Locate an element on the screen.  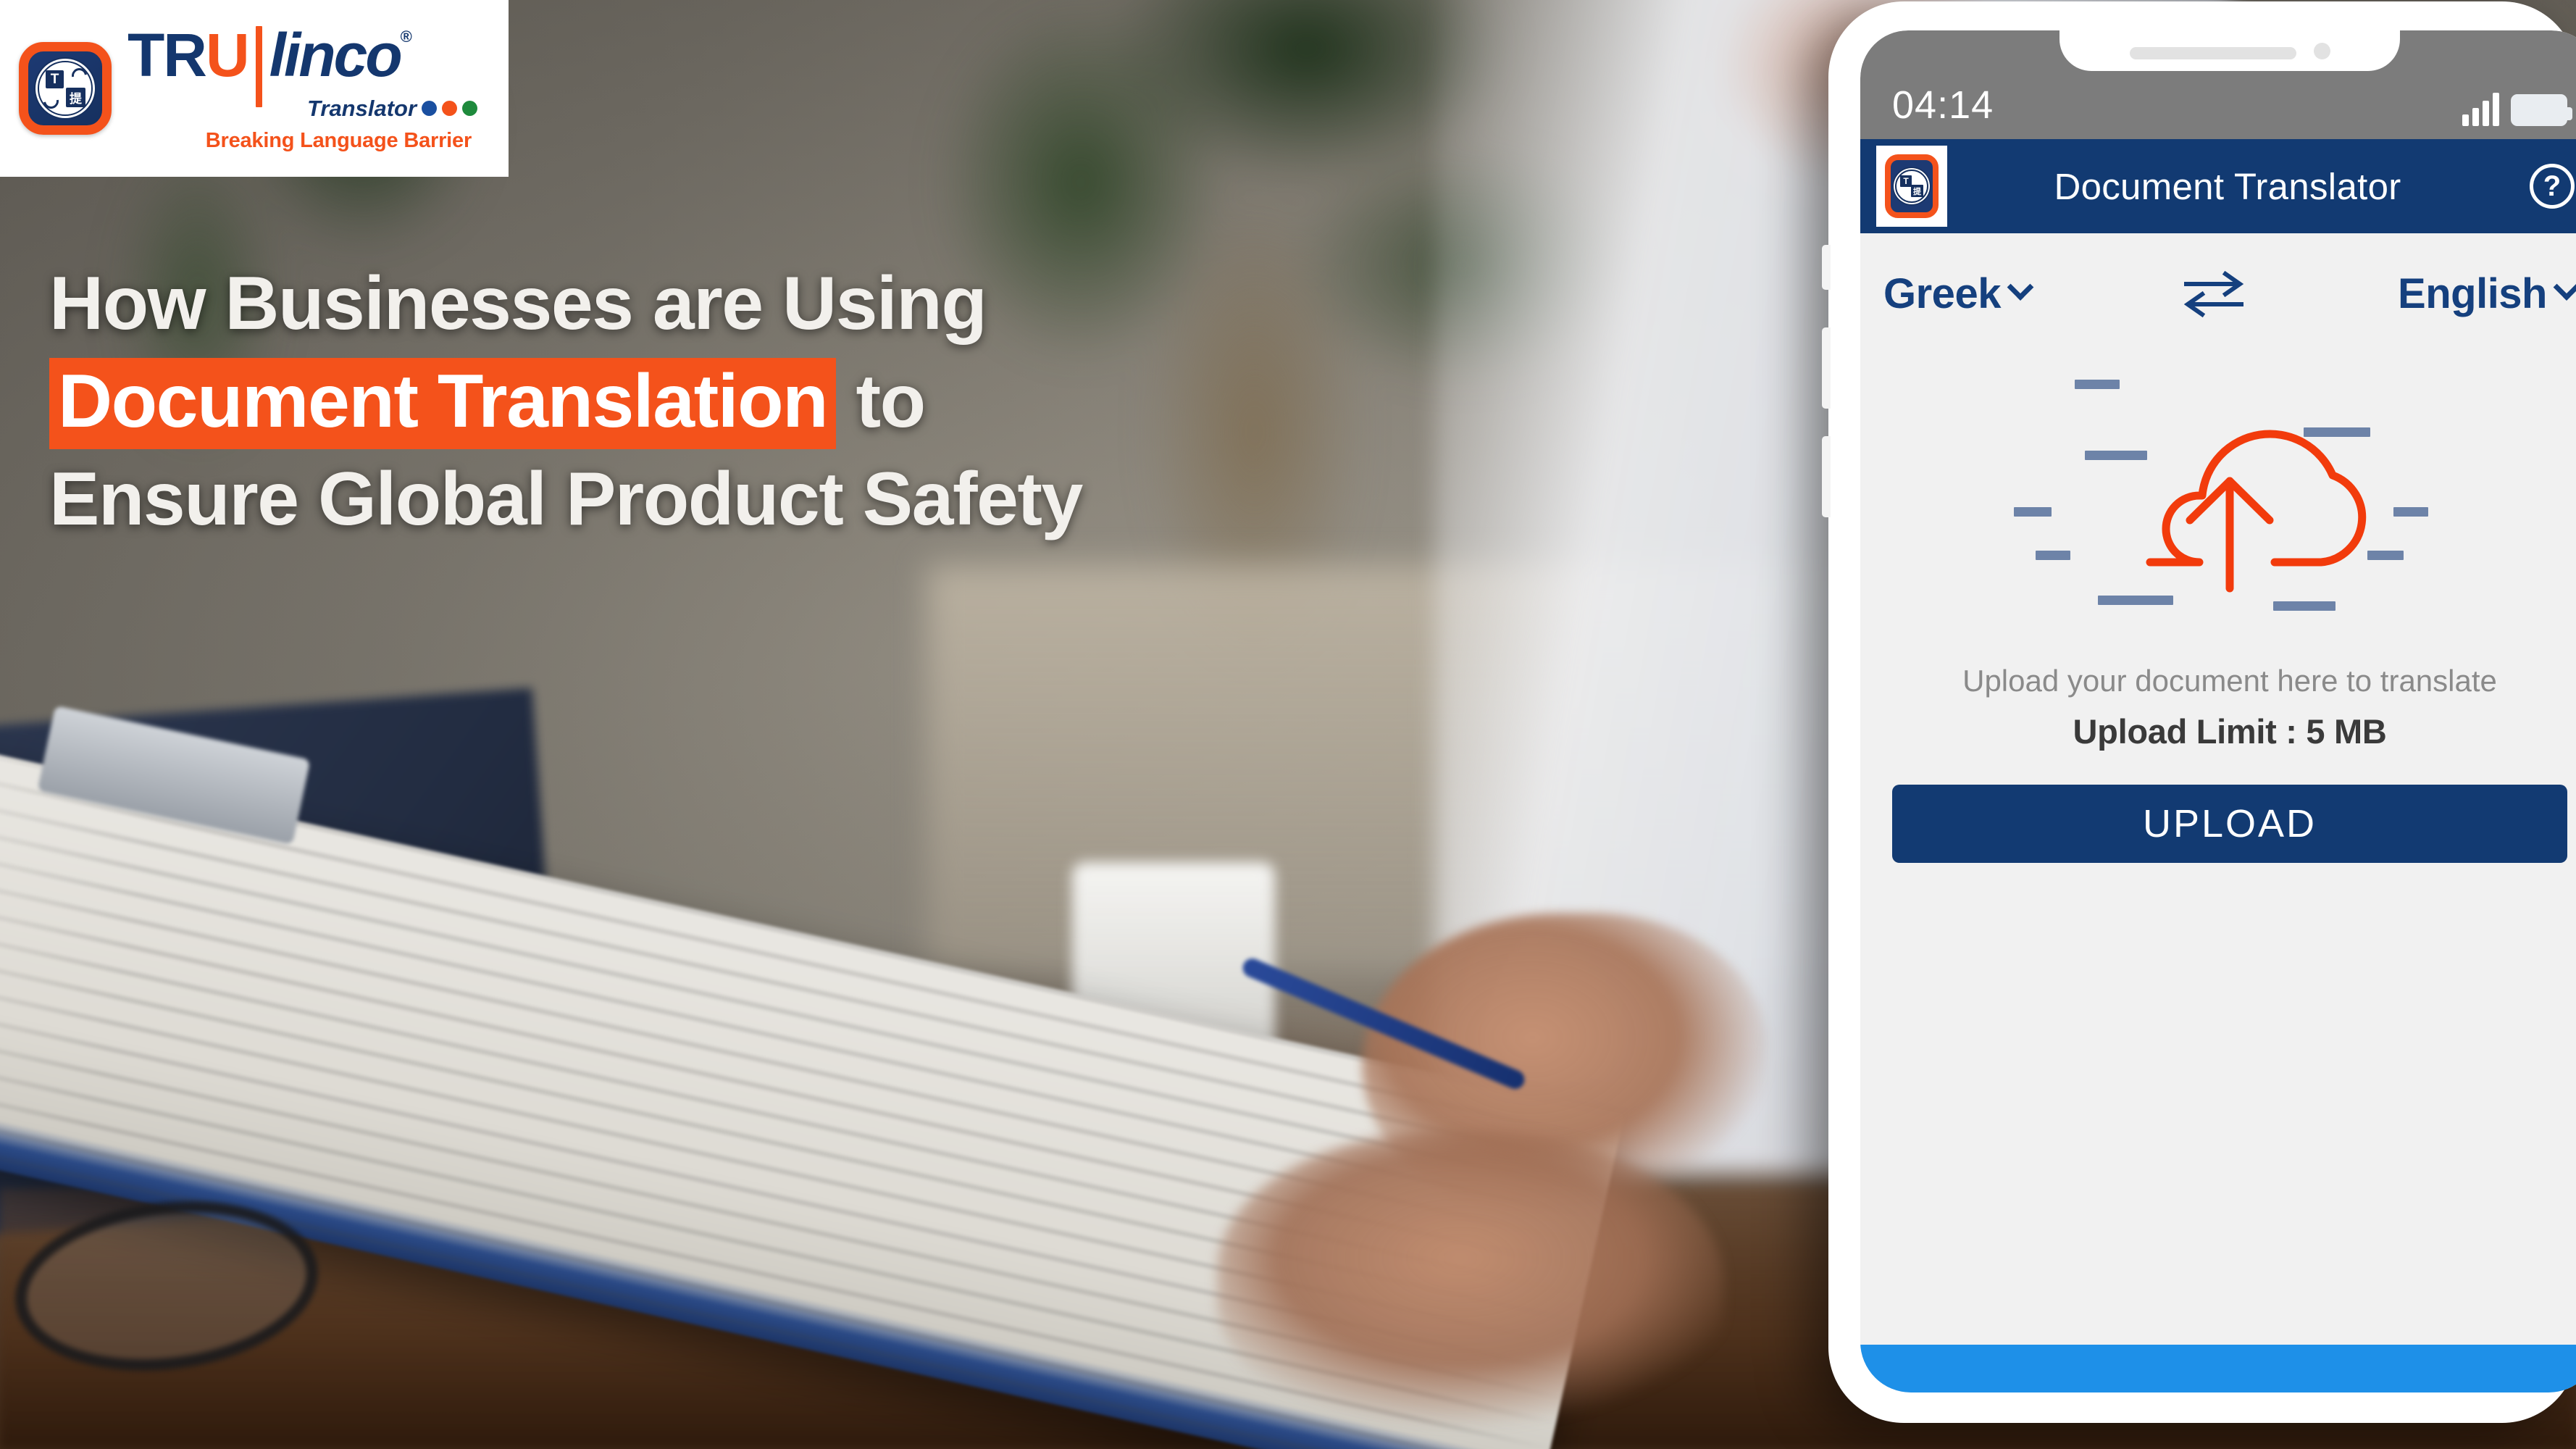
brand-divider-bar is located at coordinates (258, 66).